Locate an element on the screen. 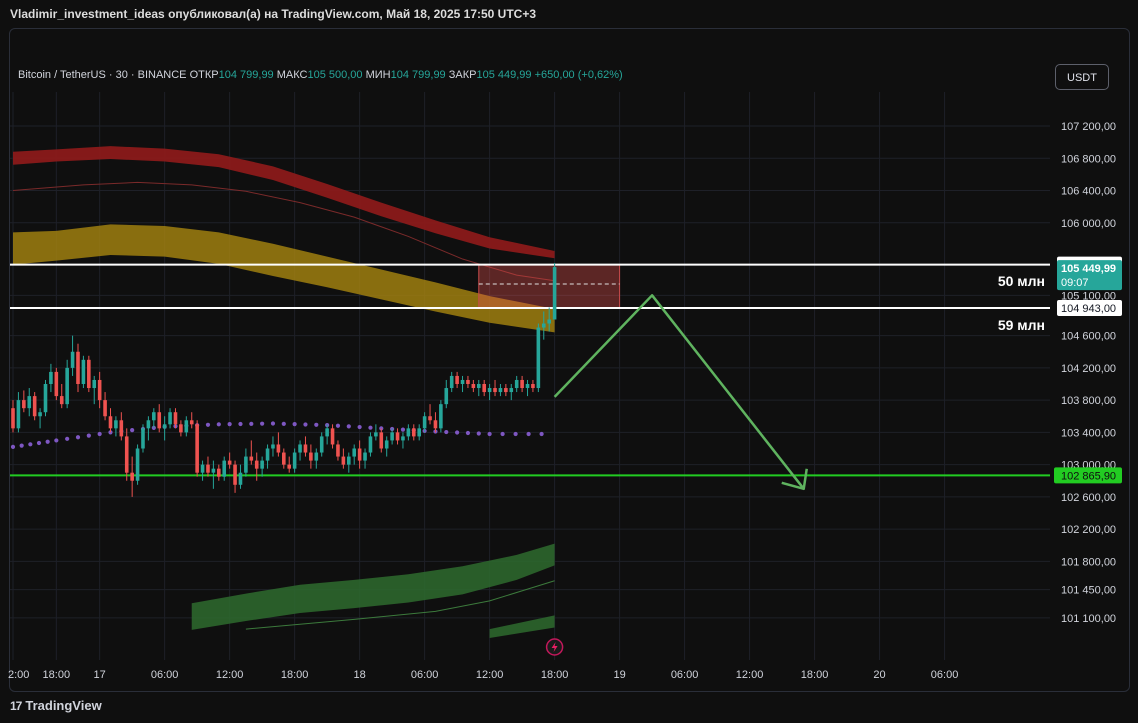 The height and width of the screenshot is (723, 1138). symbol-name: Bitcoin / TetherUS · 30 · BINANCE is located at coordinates (102, 75).